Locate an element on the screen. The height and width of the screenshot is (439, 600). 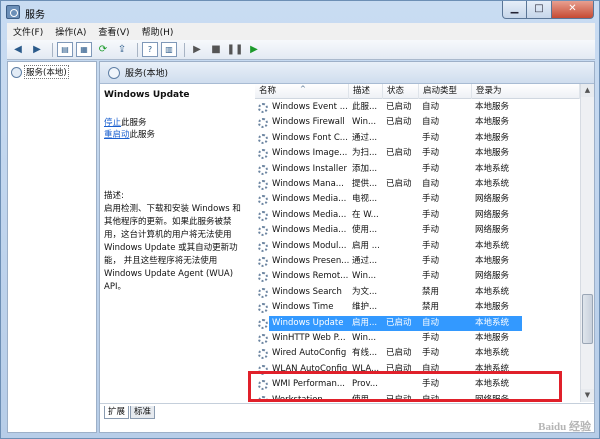
menu-action: 操作(A) is located at coordinates (70, 31).